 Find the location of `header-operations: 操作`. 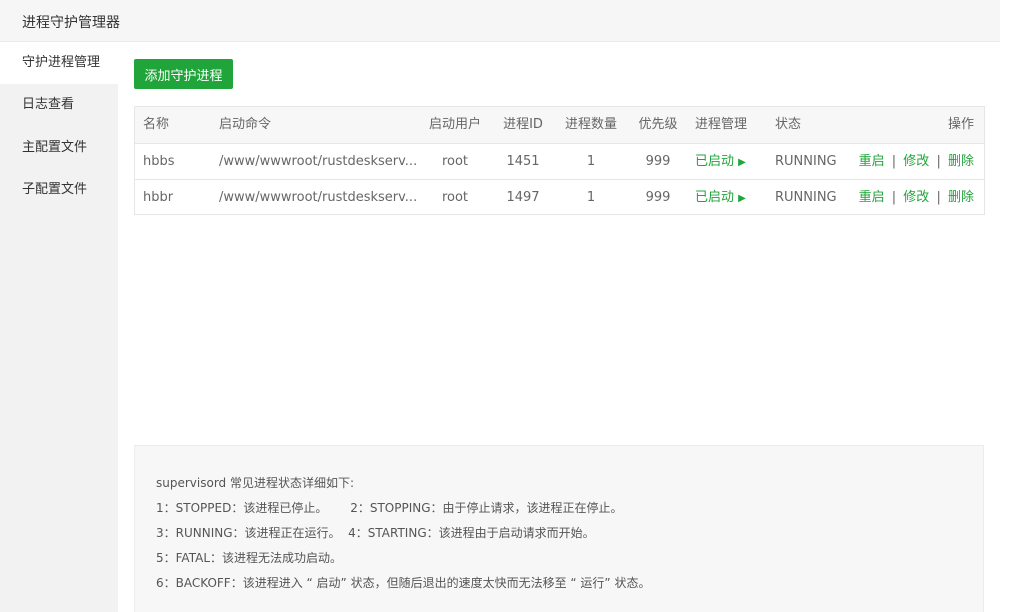

header-operations: 操作 is located at coordinates (960, 124).